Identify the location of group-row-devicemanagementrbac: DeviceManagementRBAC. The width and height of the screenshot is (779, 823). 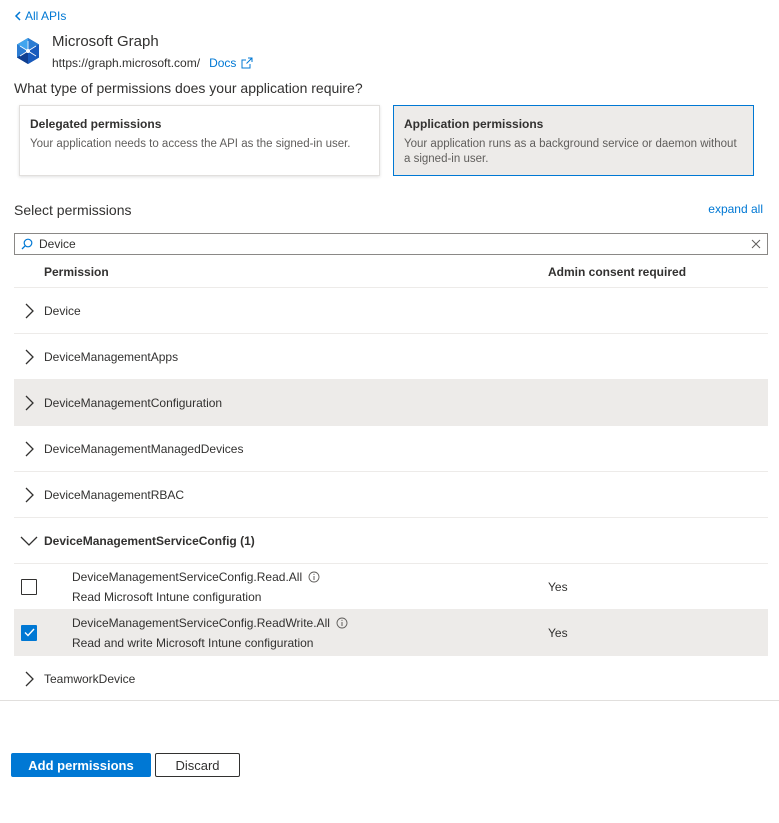
(391, 495).